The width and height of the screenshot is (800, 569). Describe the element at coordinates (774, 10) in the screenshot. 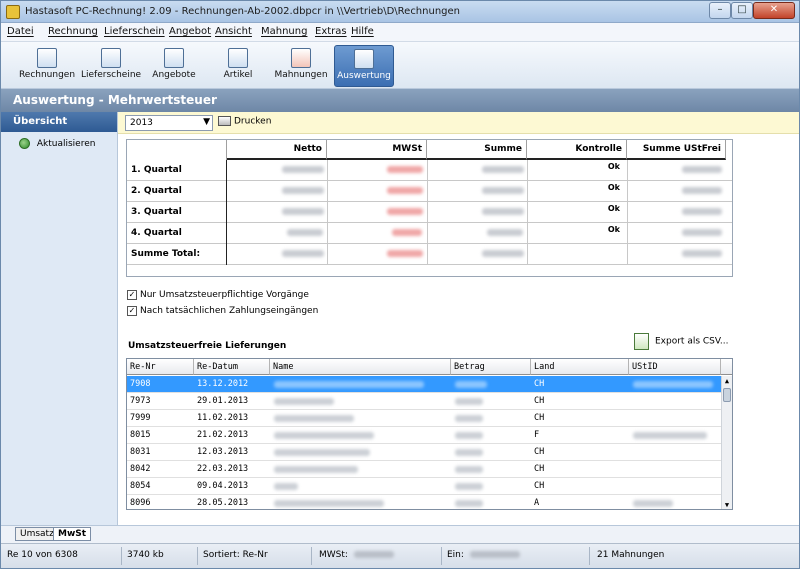

I see `close-button: ✕` at that location.